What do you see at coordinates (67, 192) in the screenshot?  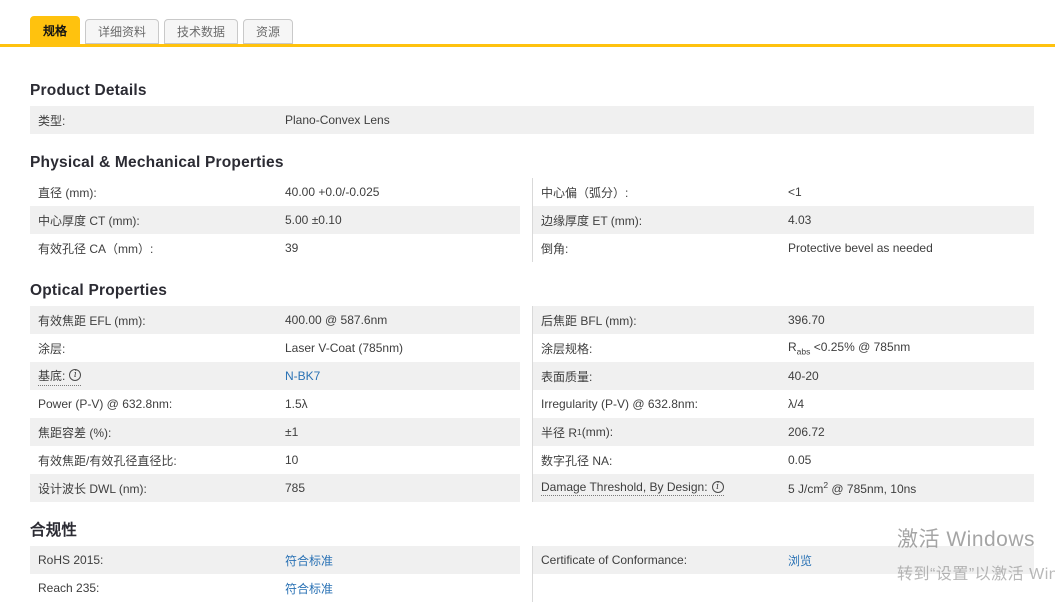 I see `spec-label-text: 直径 (mm):` at bounding box center [67, 192].